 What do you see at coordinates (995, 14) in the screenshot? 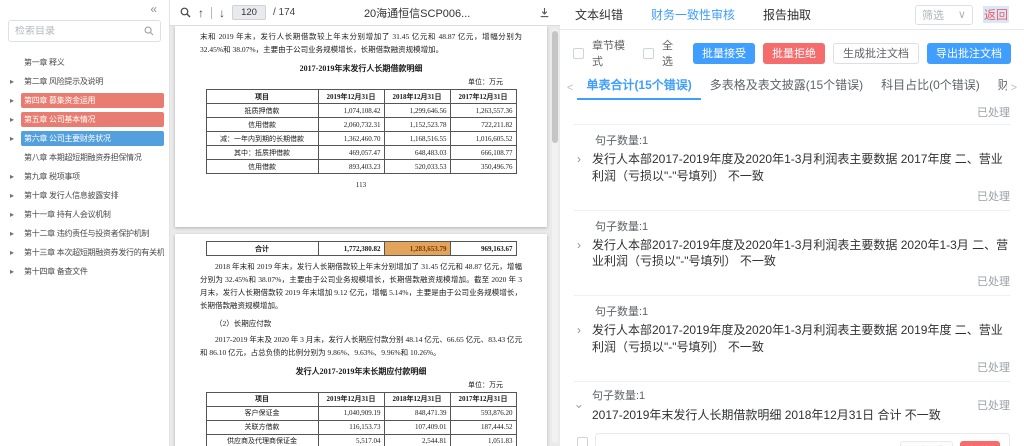
I see `back-link: 返回` at bounding box center [995, 14].